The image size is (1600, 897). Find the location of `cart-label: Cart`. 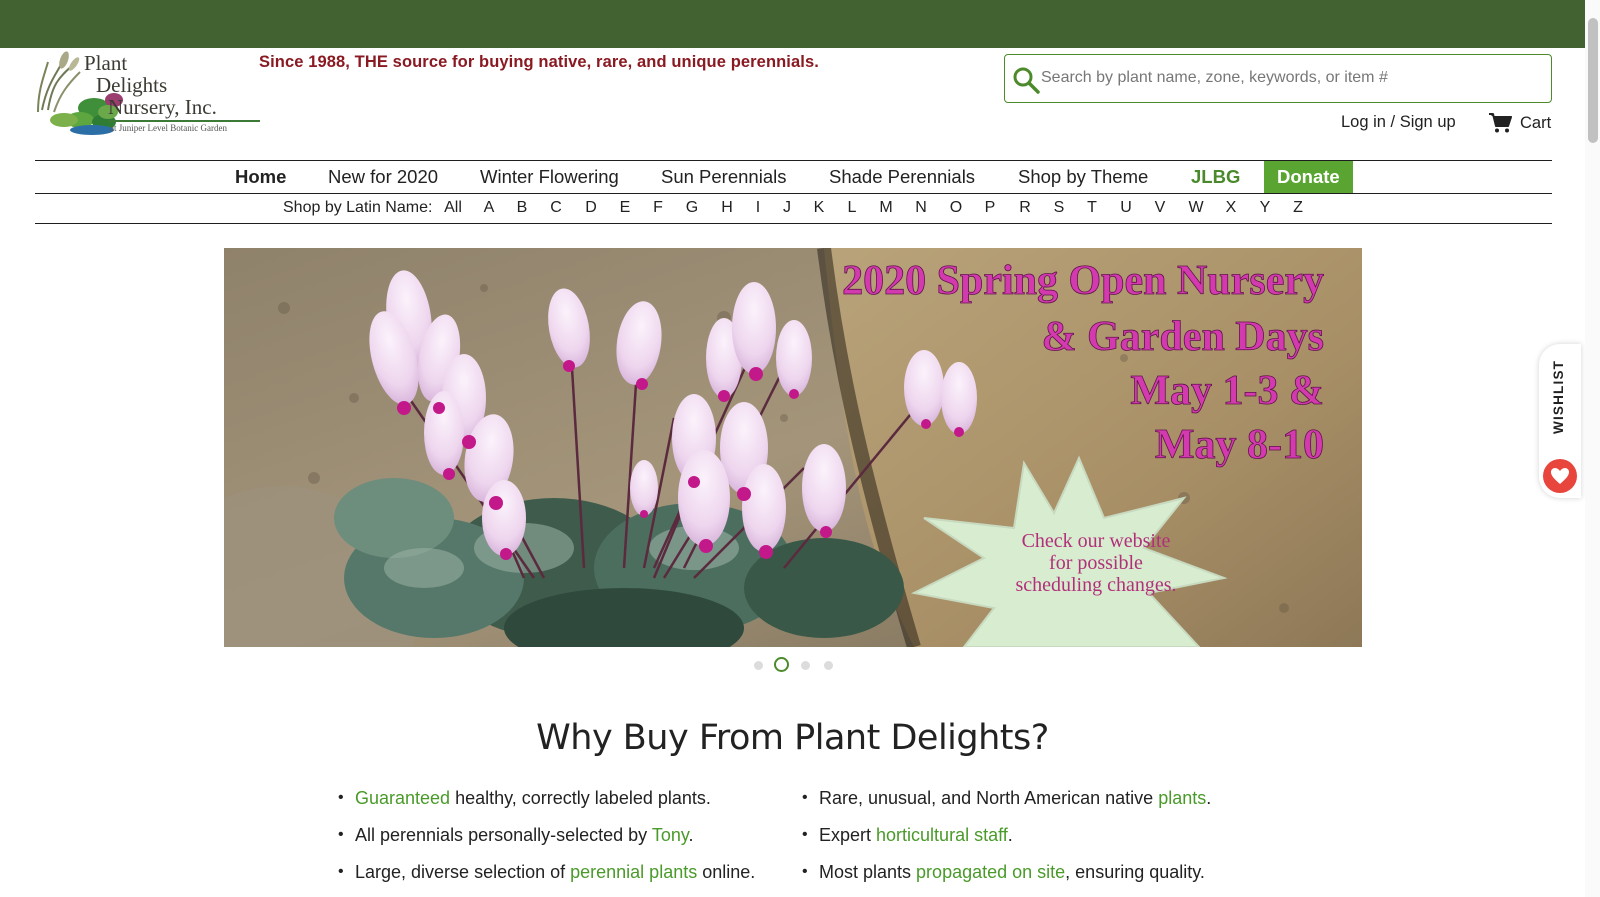

cart-label: Cart is located at coordinates (1536, 122).